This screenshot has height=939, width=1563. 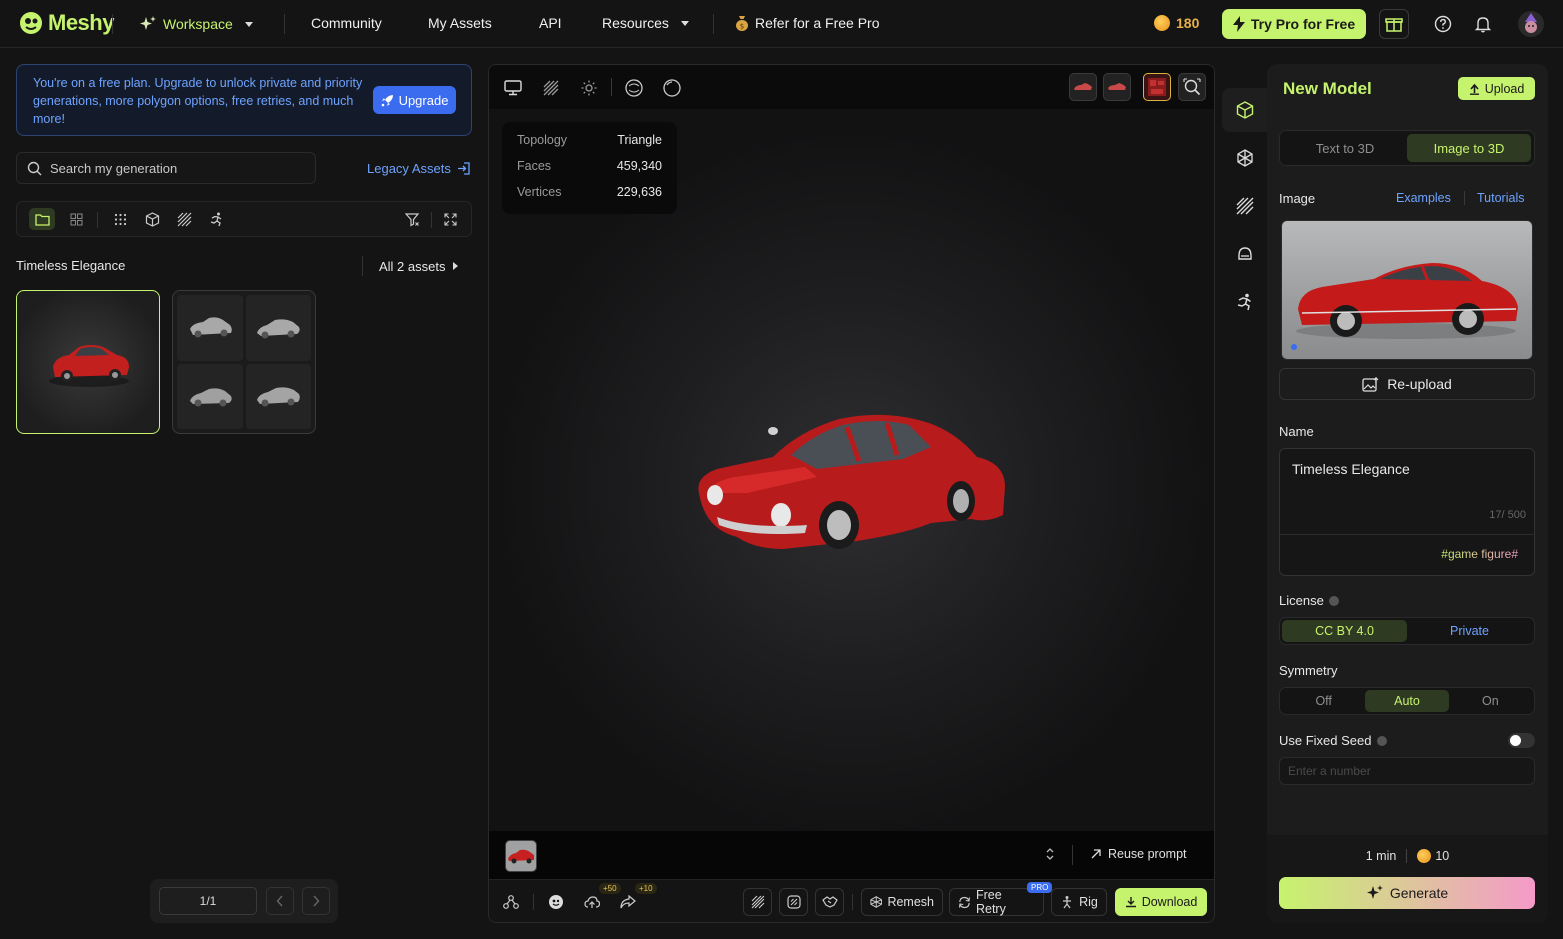 I want to click on user-avatar, so click(x=1531, y=24).